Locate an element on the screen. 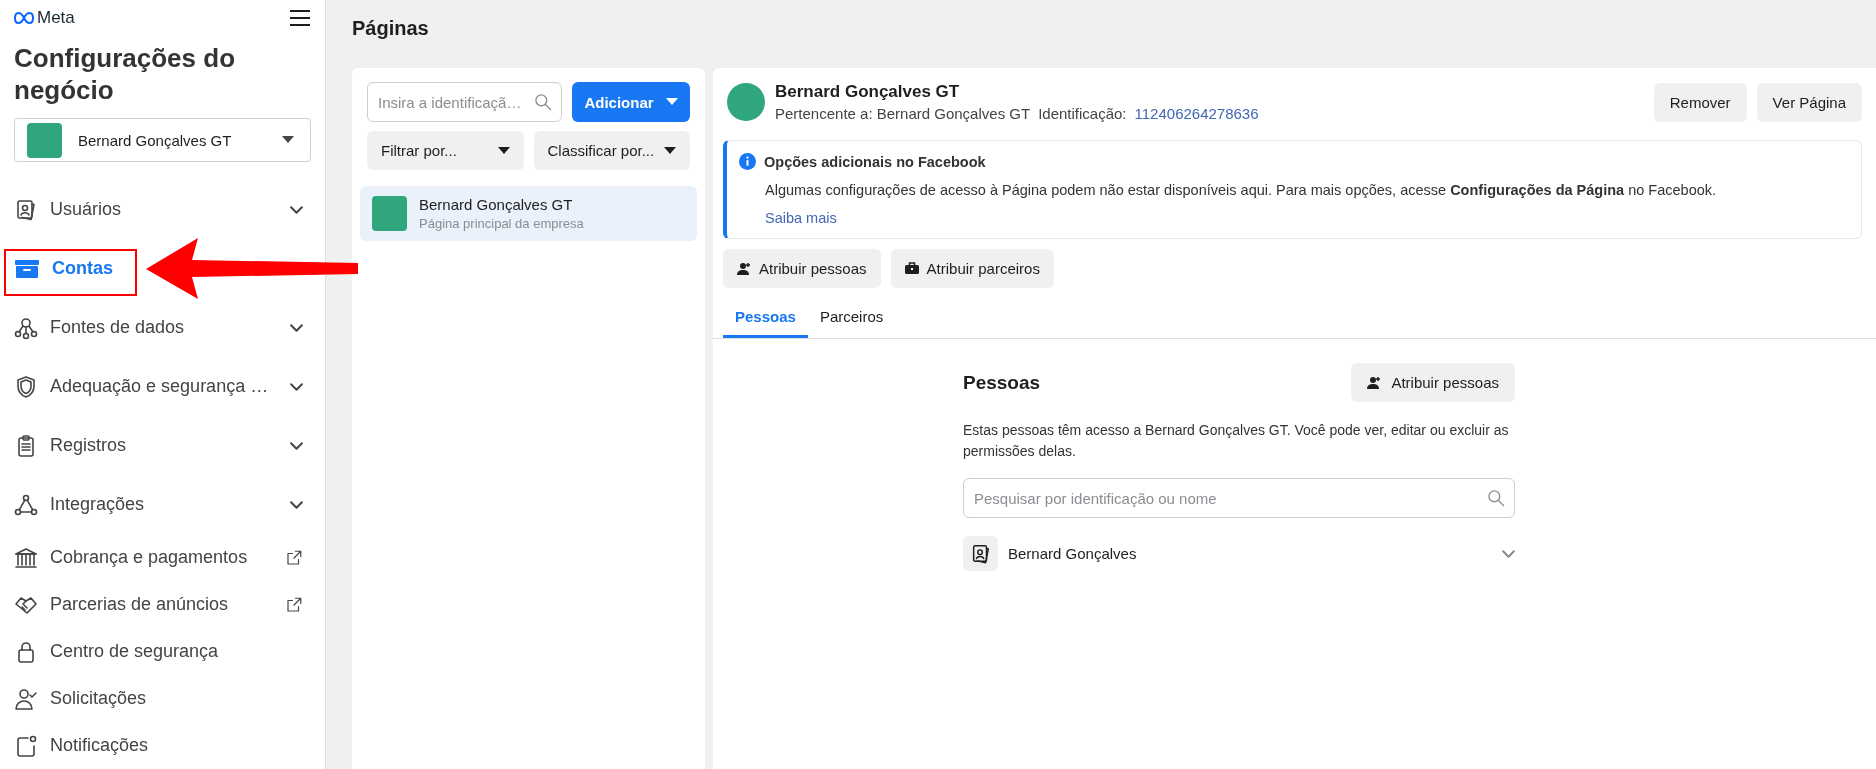 Image resolution: width=1876 pixels, height=769 pixels. id-link: 112406264278636 is located at coordinates (1196, 113).